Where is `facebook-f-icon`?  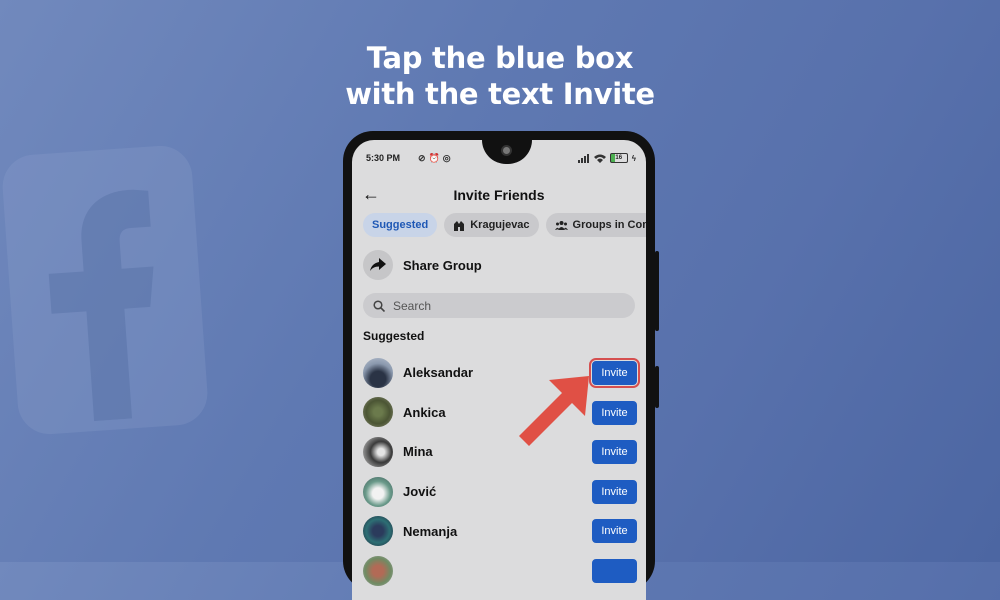 facebook-f-icon is located at coordinates (101, 305).